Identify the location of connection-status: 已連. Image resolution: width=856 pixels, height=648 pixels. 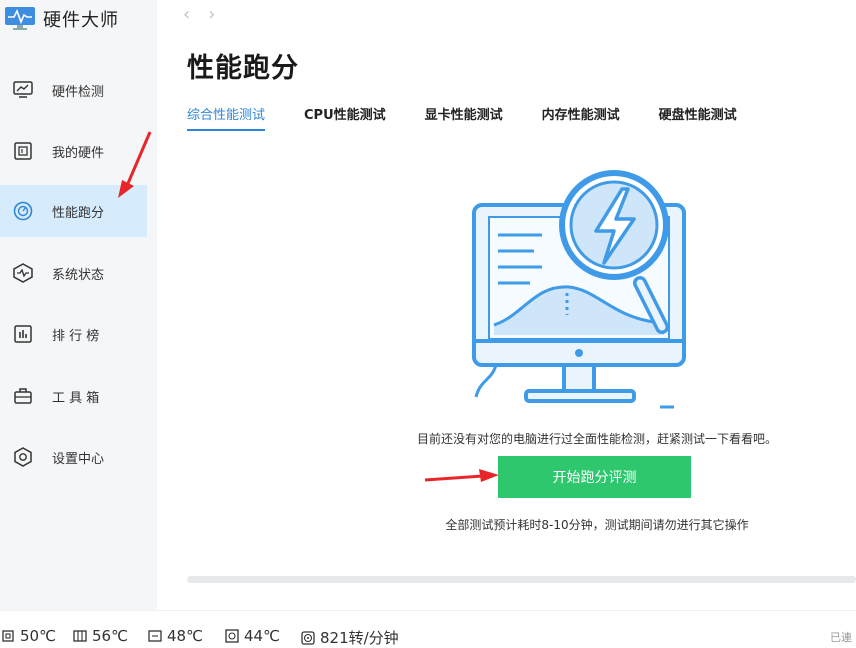
(841, 637).